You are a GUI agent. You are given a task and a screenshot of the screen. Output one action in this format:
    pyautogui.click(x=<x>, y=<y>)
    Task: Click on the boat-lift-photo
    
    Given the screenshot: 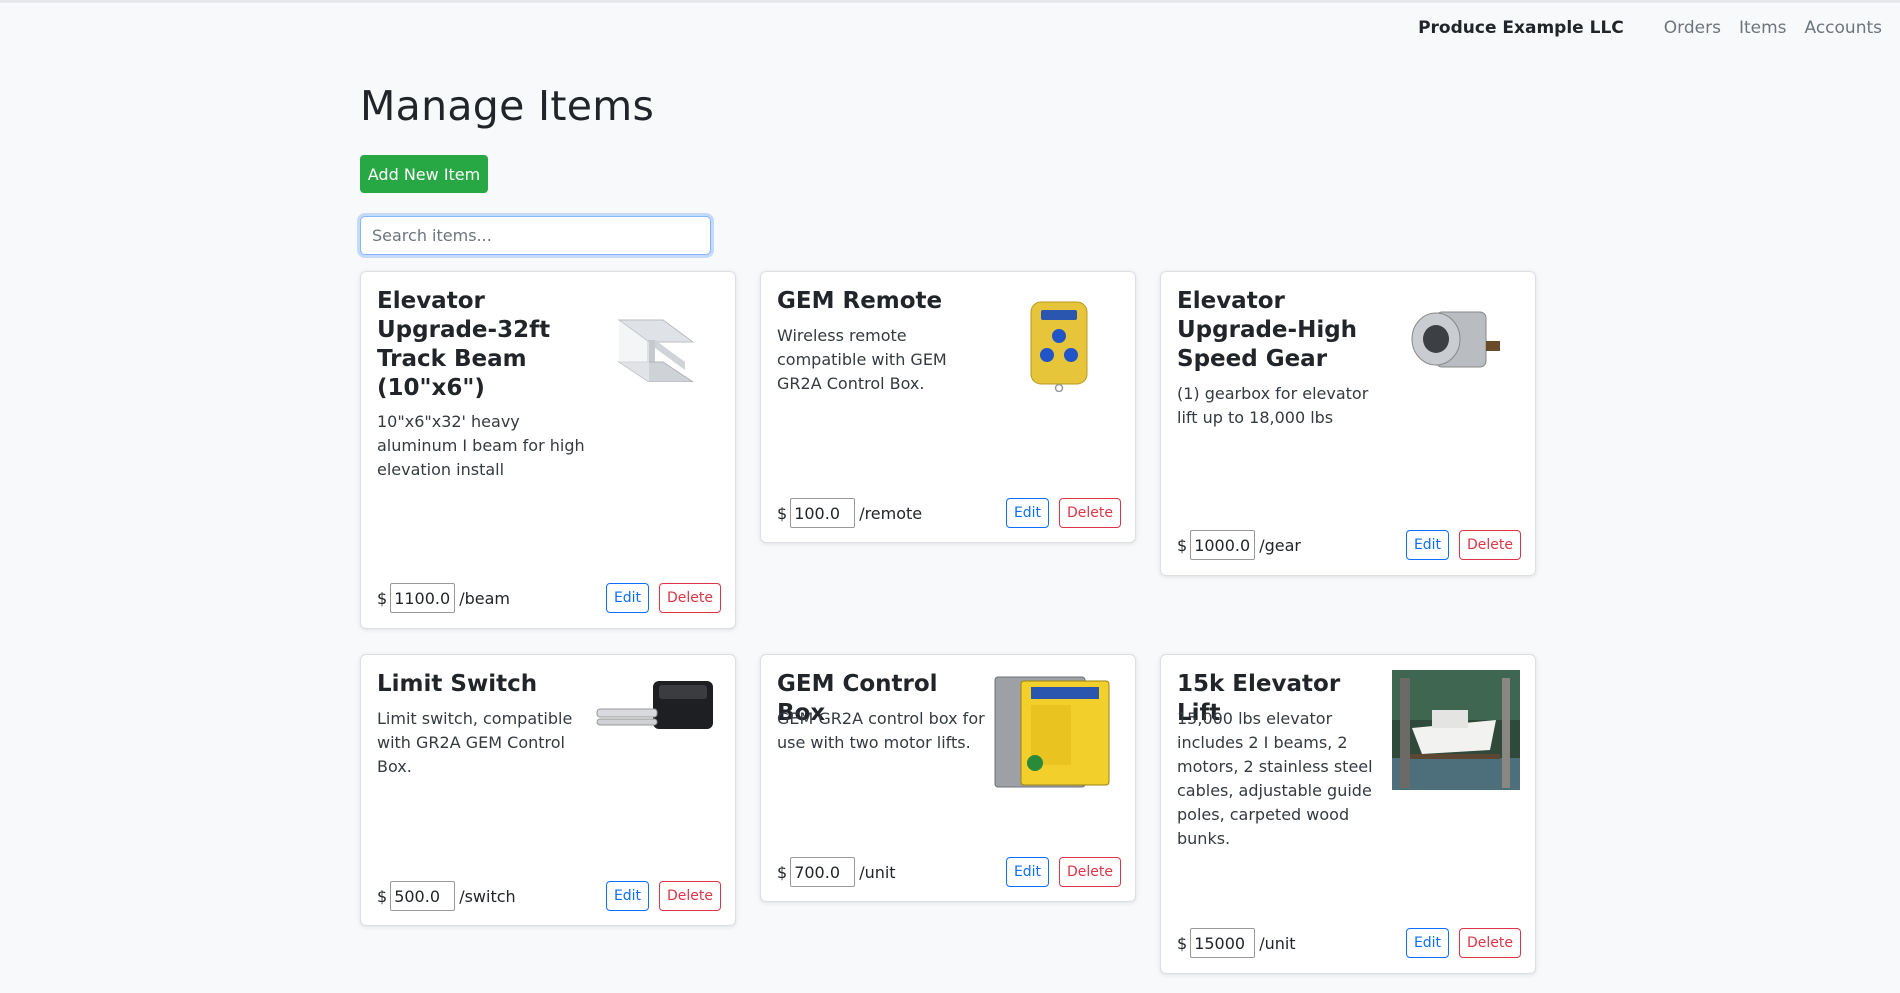 What is the action you would take?
    pyautogui.click(x=1456, y=730)
    